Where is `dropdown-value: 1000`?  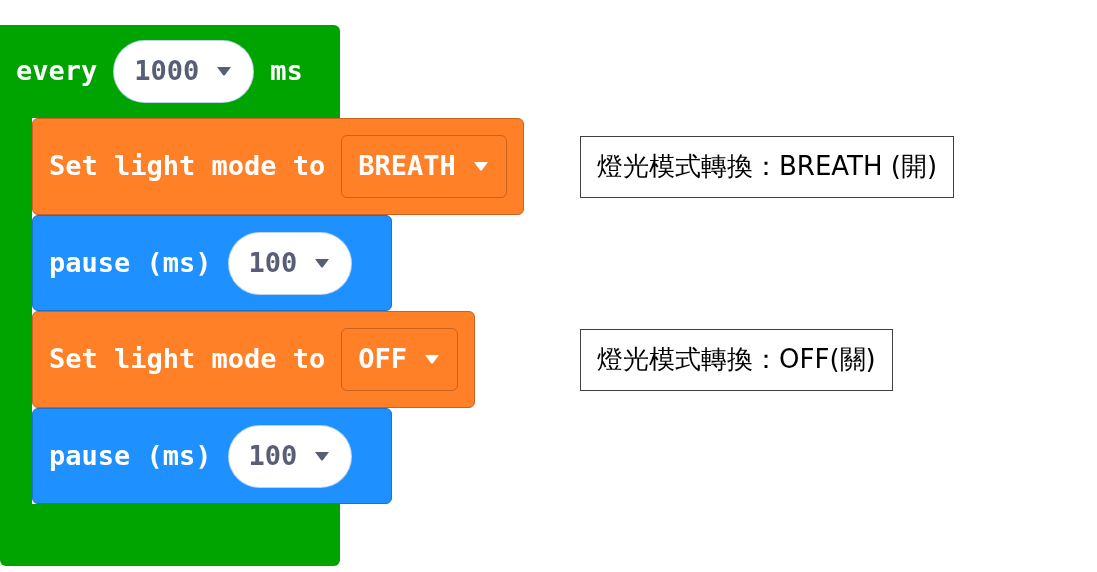
dropdown-value: 1000 is located at coordinates (167, 71).